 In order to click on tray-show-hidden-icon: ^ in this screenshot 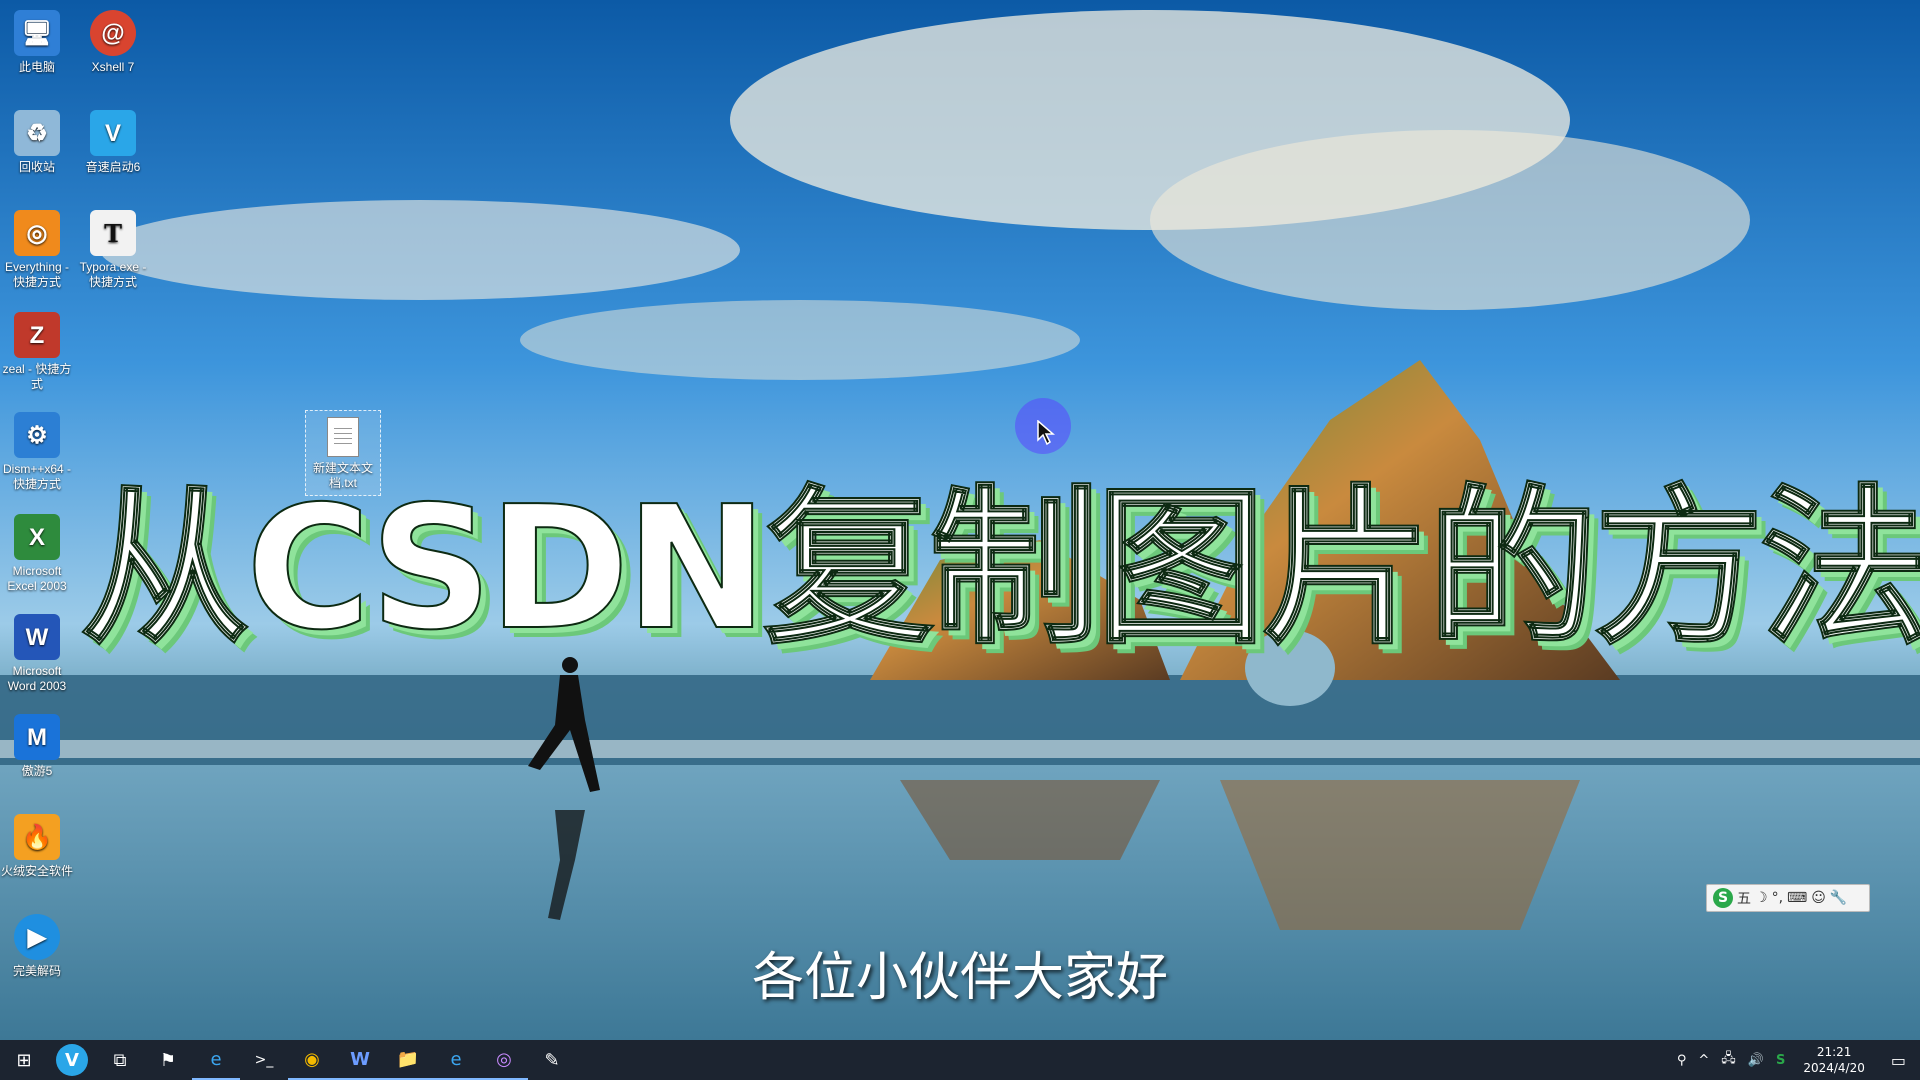, I will do `click(1703, 1060)`.